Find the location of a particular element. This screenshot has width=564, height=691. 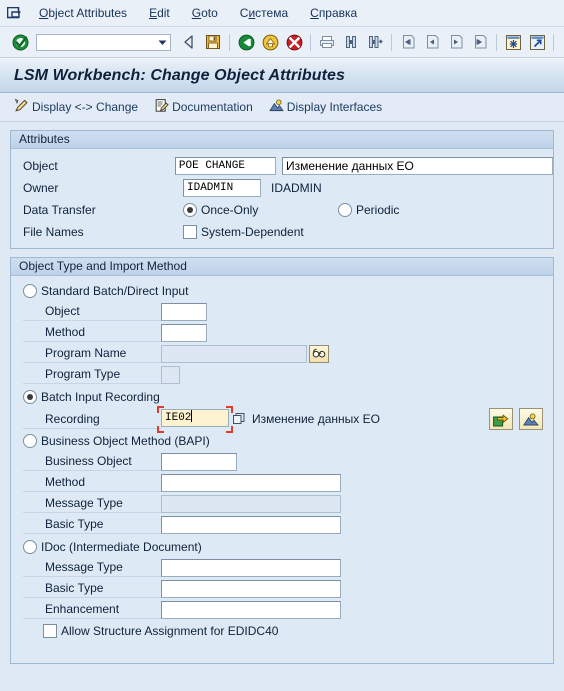

menu-item-goto: Goto is located at coordinates (205, 13).